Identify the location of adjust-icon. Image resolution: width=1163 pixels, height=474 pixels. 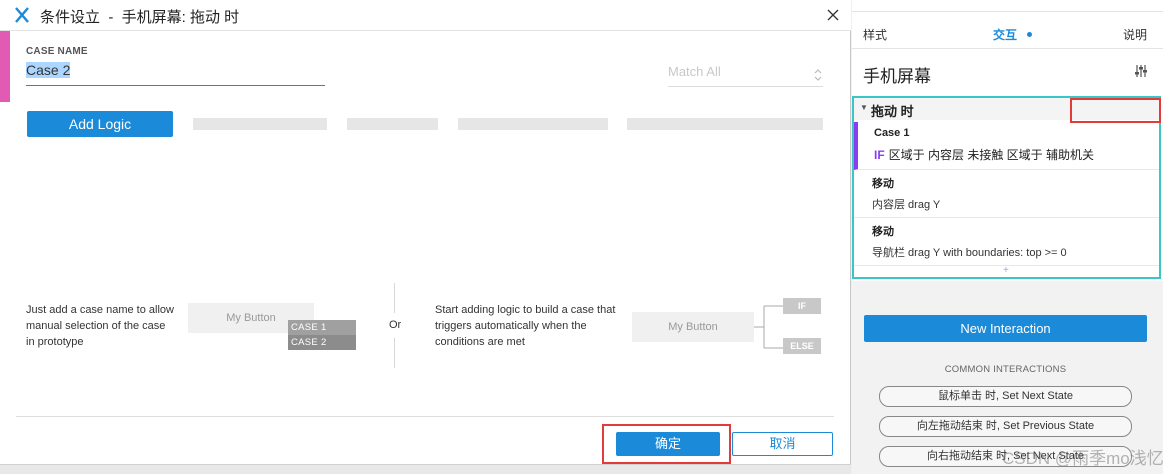
(1141, 71).